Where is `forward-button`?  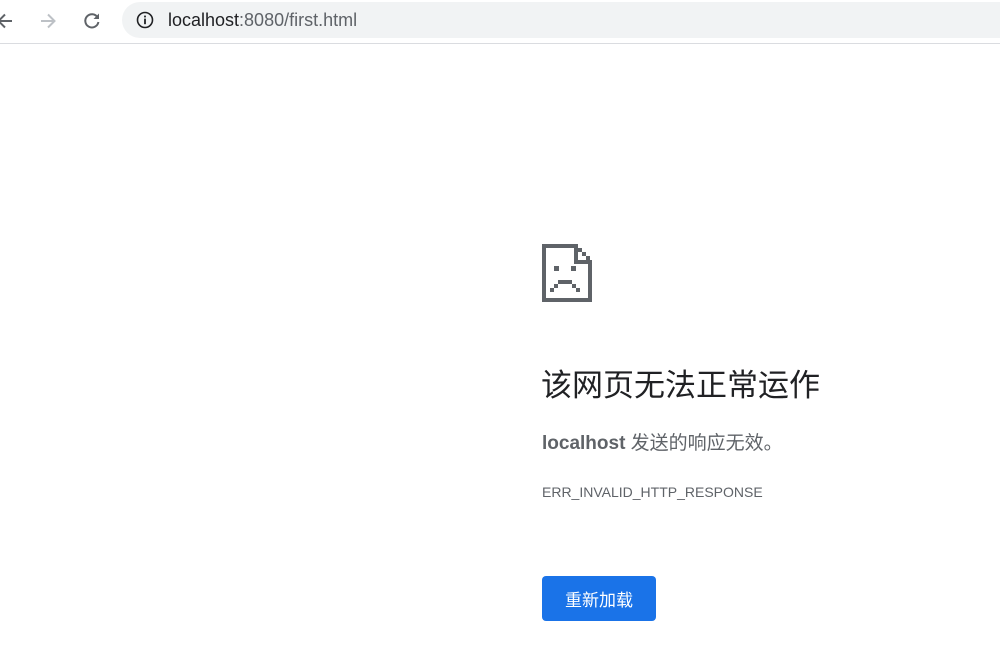
forward-button is located at coordinates (48, 21).